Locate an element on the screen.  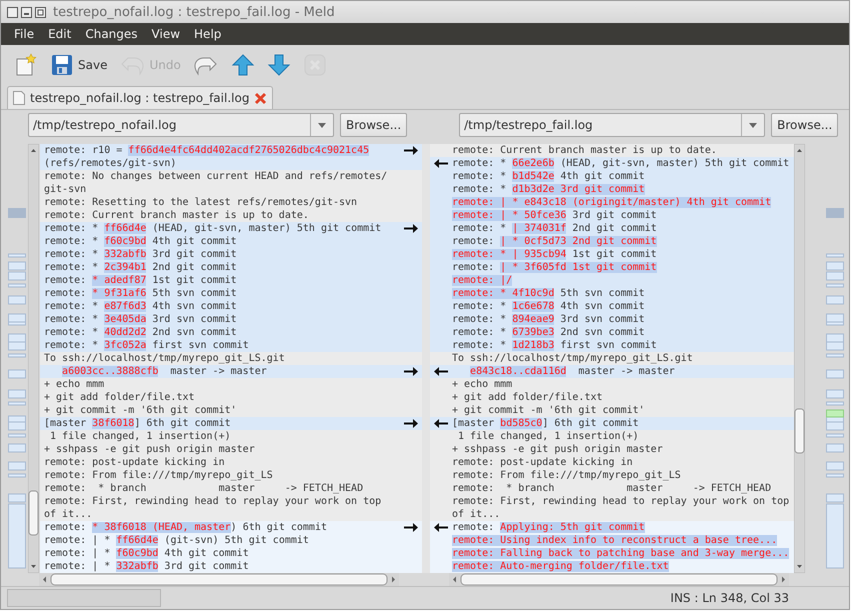
line-text: remote: * f60c9bd 4th git commit is located at coordinates (140, 241).